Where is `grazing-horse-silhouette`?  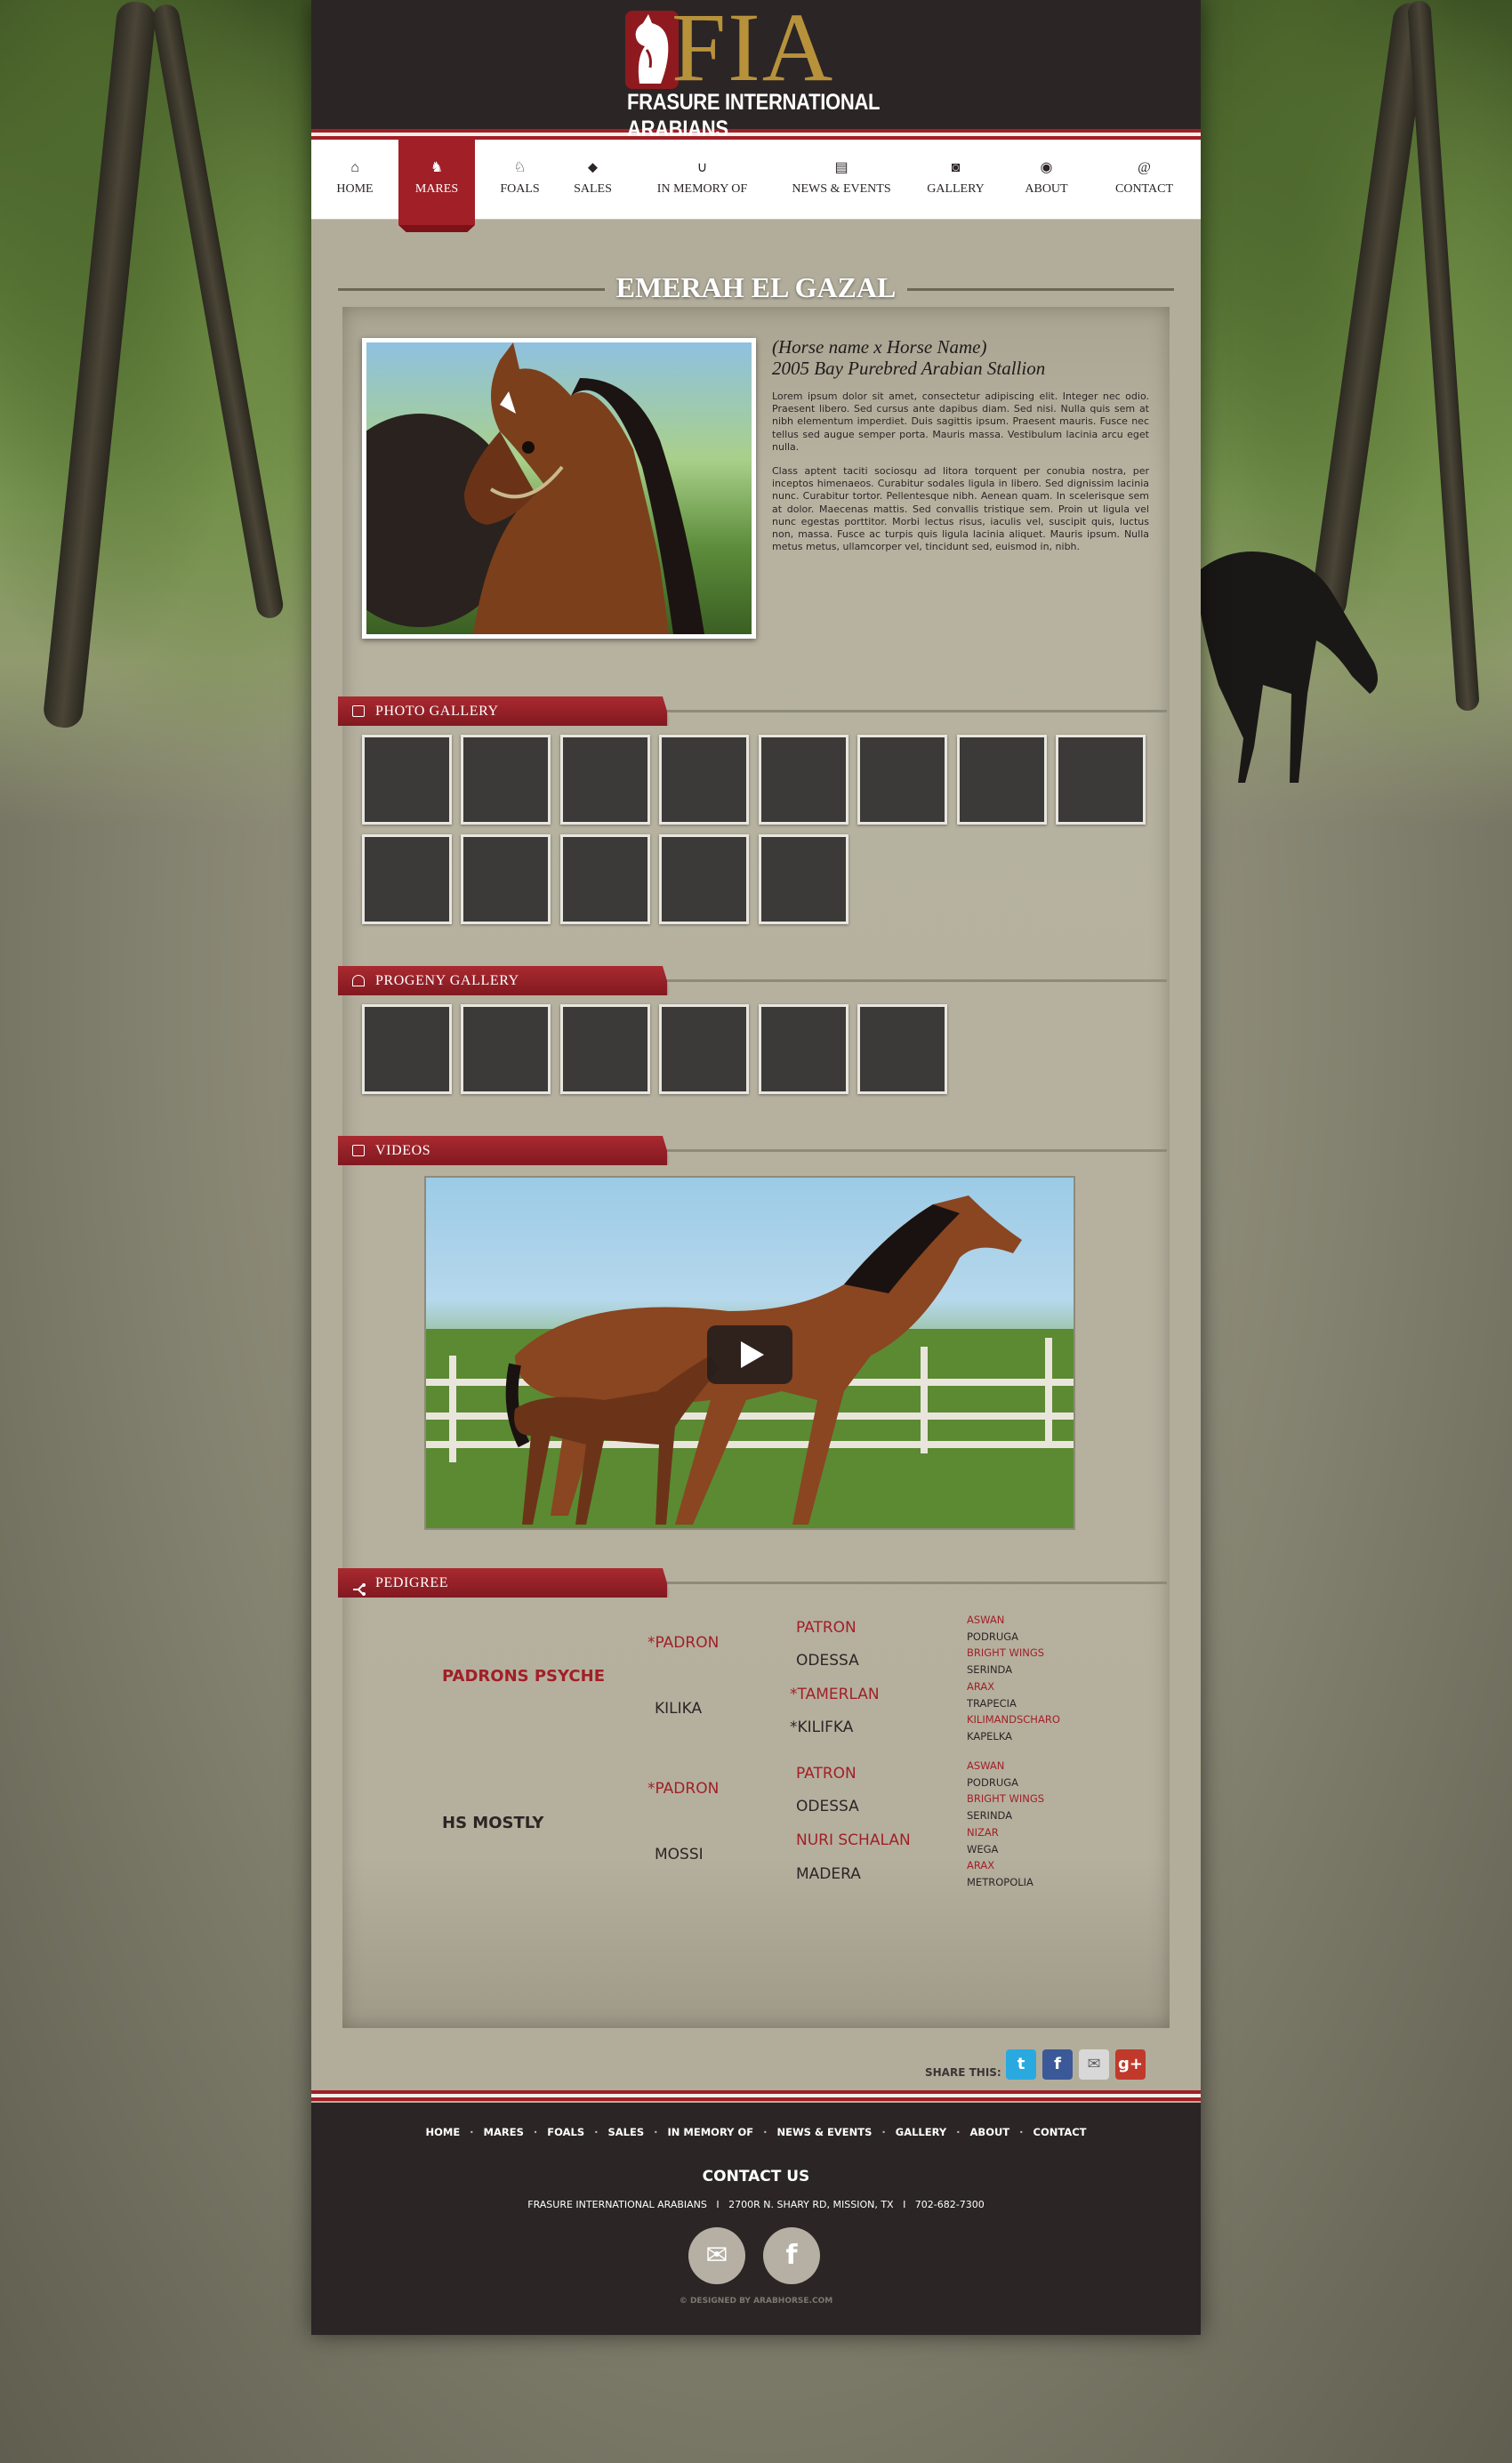 grazing-horse-silhouette is located at coordinates (1289, 667).